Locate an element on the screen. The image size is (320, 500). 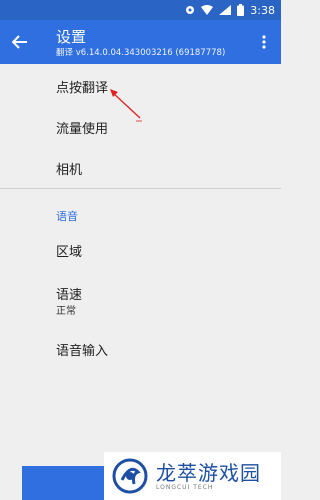
setting-data-usage: 流量使用 is located at coordinates (82, 127).